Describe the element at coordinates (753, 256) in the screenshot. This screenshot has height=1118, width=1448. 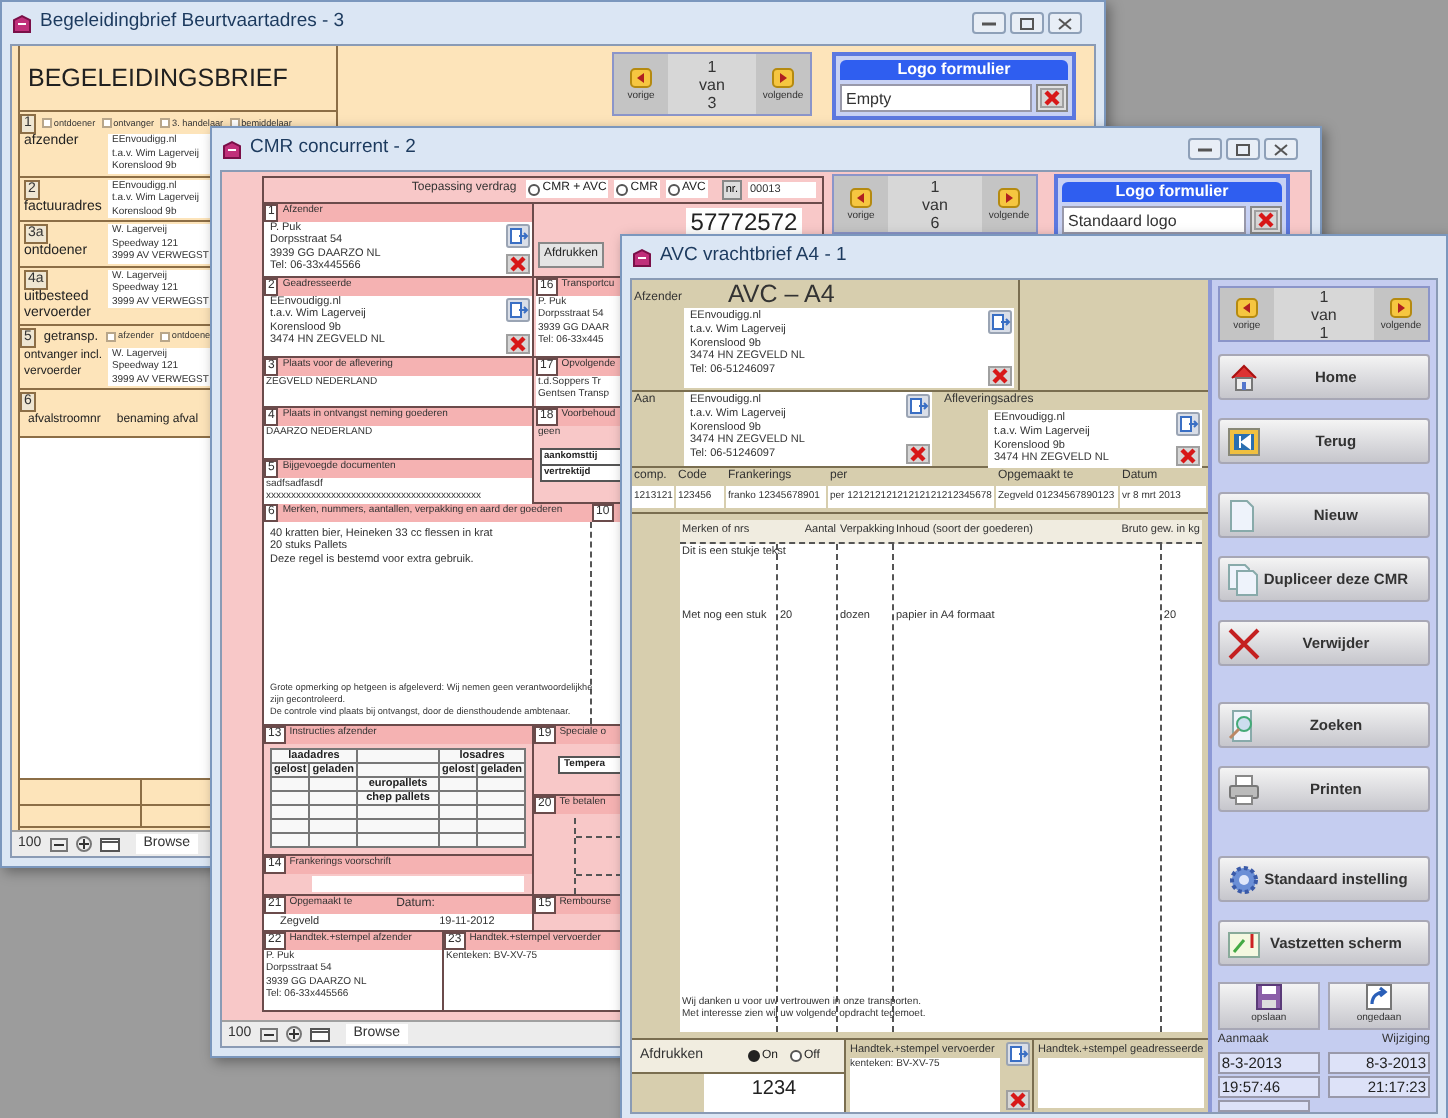
I see `window-title: AVC vrachtbrief A4 - 1` at that location.